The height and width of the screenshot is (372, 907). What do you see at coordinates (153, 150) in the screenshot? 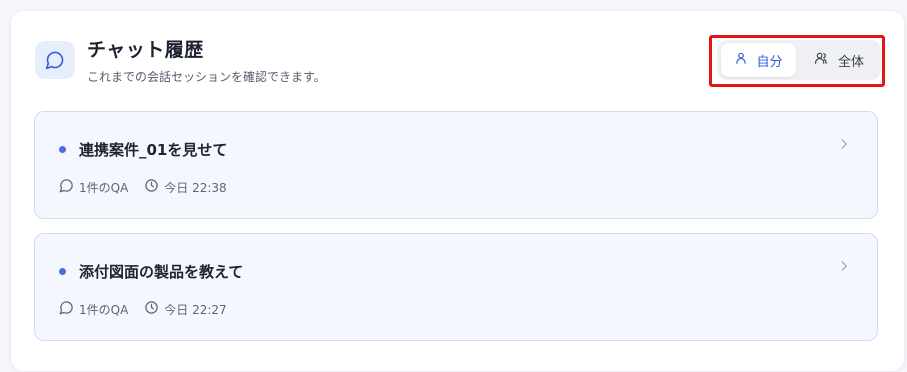
I see `session-title: 連携案件_01を見せて` at bounding box center [153, 150].